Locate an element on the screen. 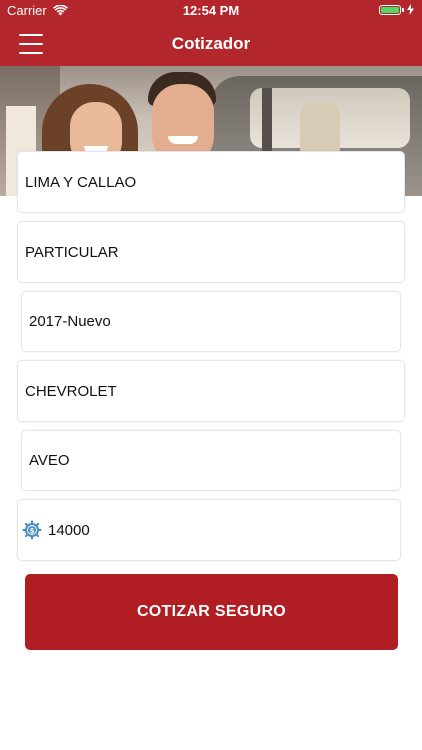 Image resolution: width=422 pixels, height=750 pixels. page-title: Cotizador is located at coordinates (211, 43).